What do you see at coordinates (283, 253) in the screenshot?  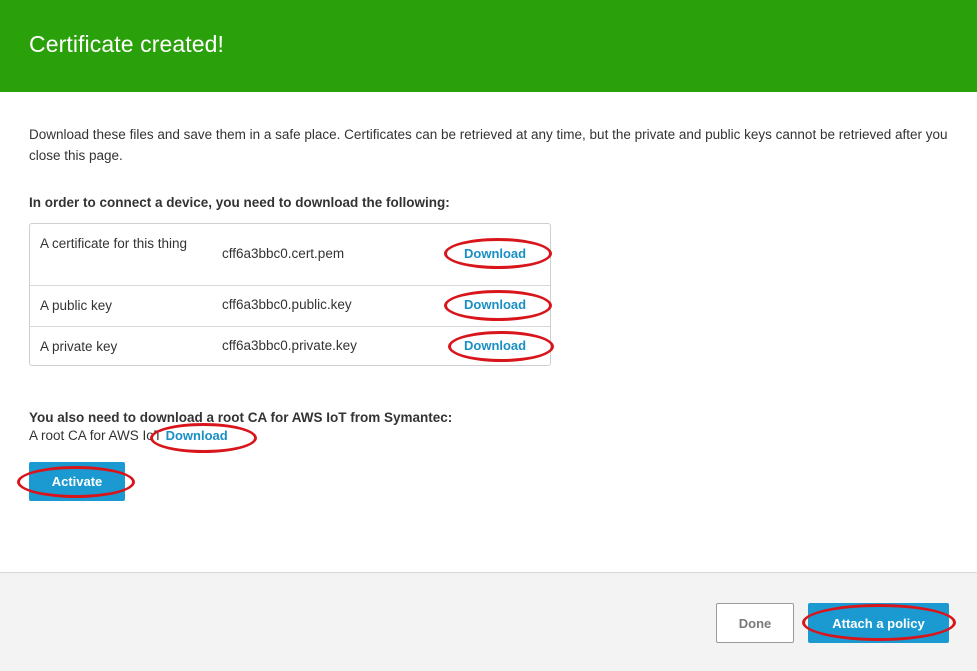 I see `file-name: cff6a3bbc0.cert.pem` at bounding box center [283, 253].